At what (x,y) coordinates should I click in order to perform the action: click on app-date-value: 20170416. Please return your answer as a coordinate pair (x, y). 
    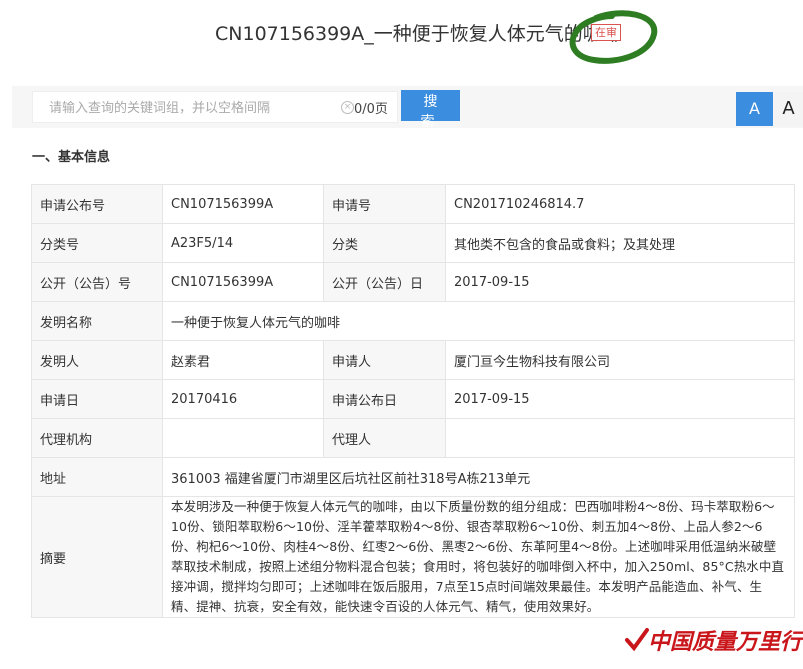
    Looking at the image, I should click on (243, 399).